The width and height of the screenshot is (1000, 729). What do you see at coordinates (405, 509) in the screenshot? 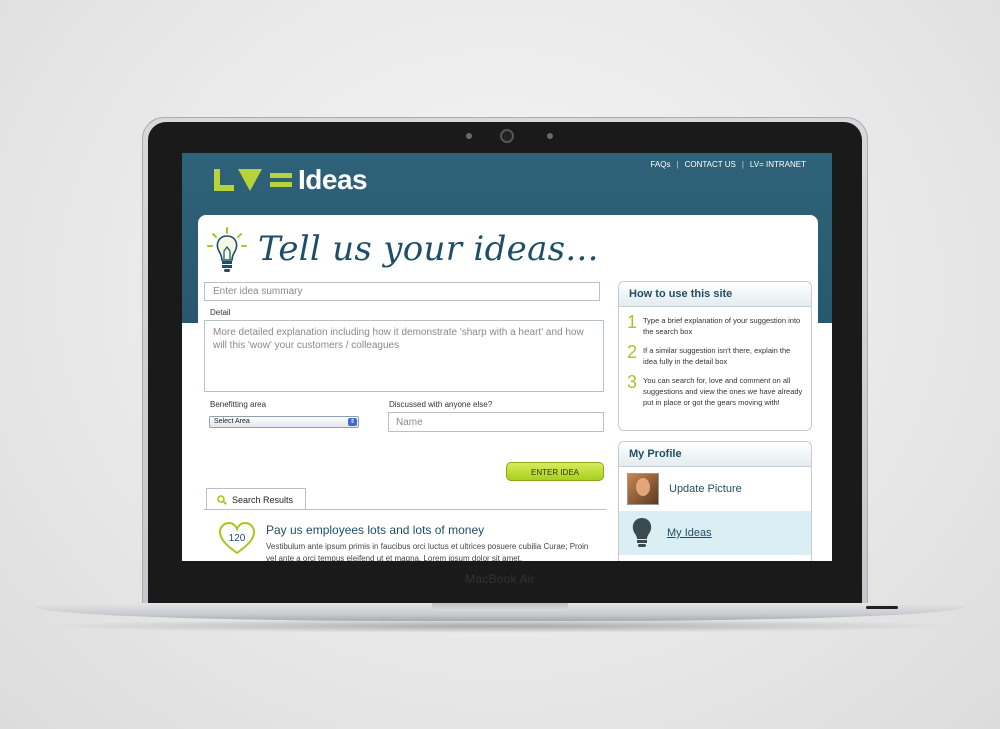
I see `tab-divider` at bounding box center [405, 509].